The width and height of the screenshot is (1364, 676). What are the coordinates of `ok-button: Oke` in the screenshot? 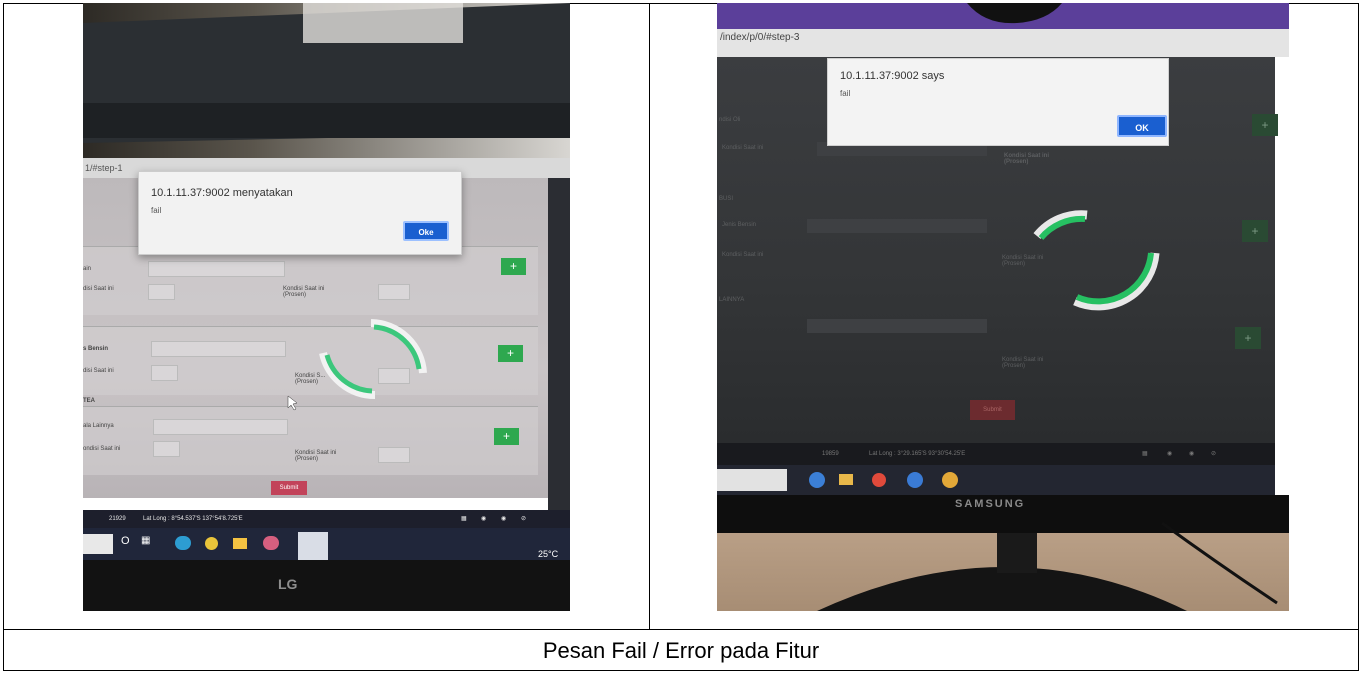 It's located at (426, 231).